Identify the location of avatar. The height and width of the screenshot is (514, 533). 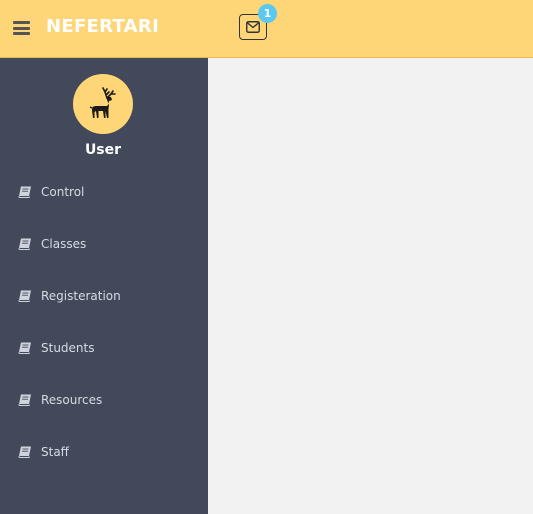
(103, 104).